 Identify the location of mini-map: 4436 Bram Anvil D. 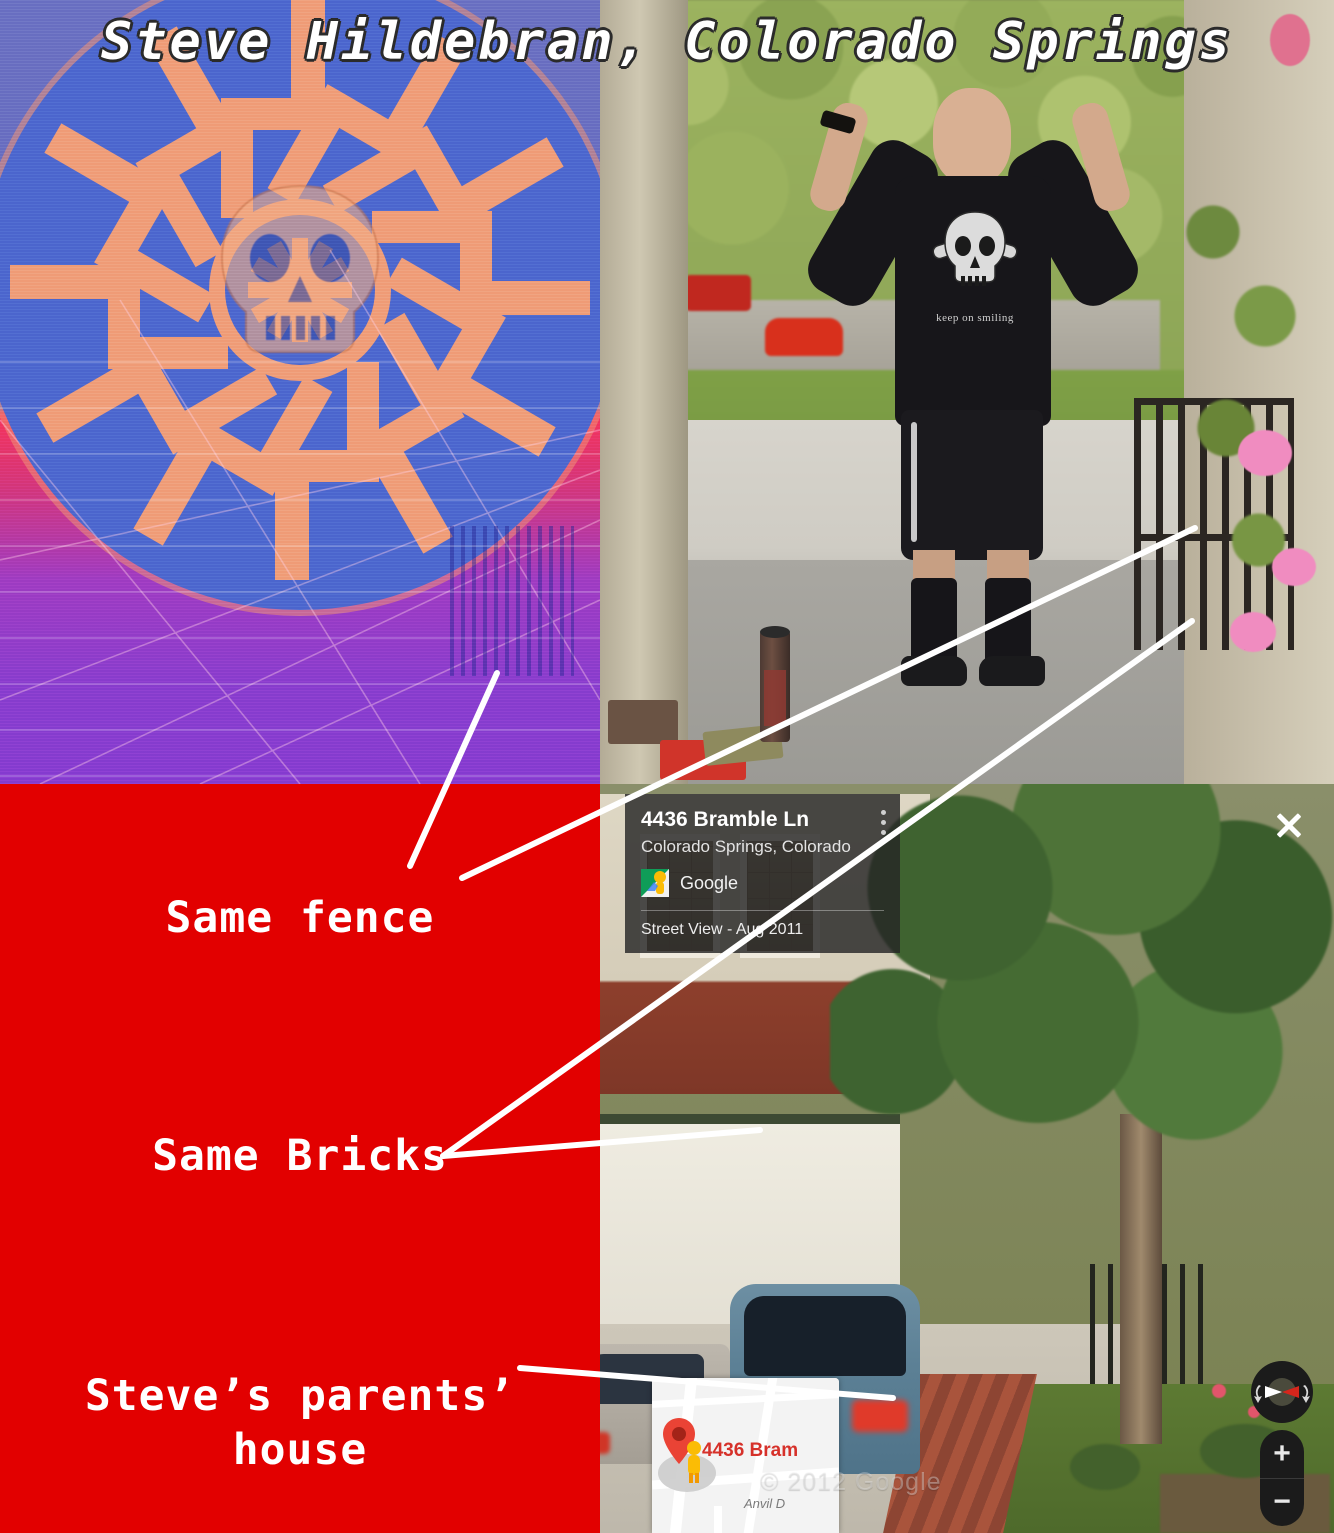
(745, 1455).